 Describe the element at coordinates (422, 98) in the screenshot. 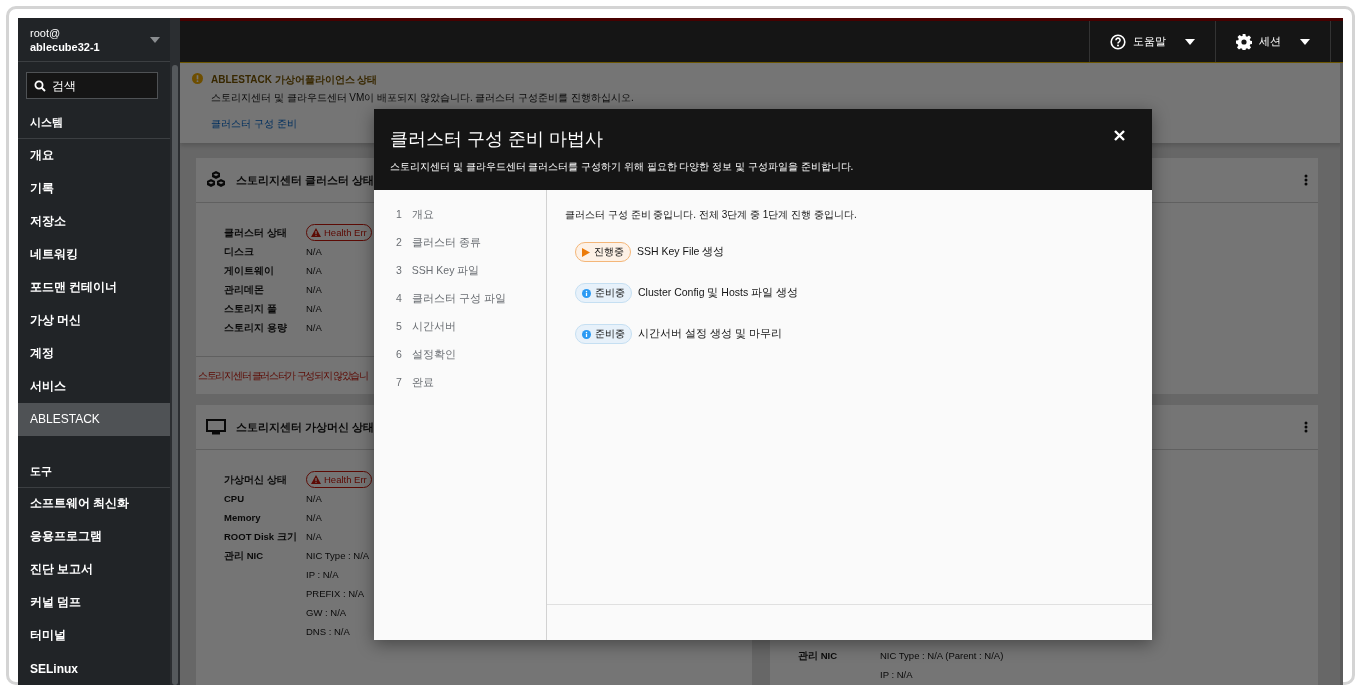

I see `alert-message: 스토리지센터 및 클라우드센터 VM이 배포되지 않았습니다. 클러스터 구성준비를 진행하십시오.` at that location.